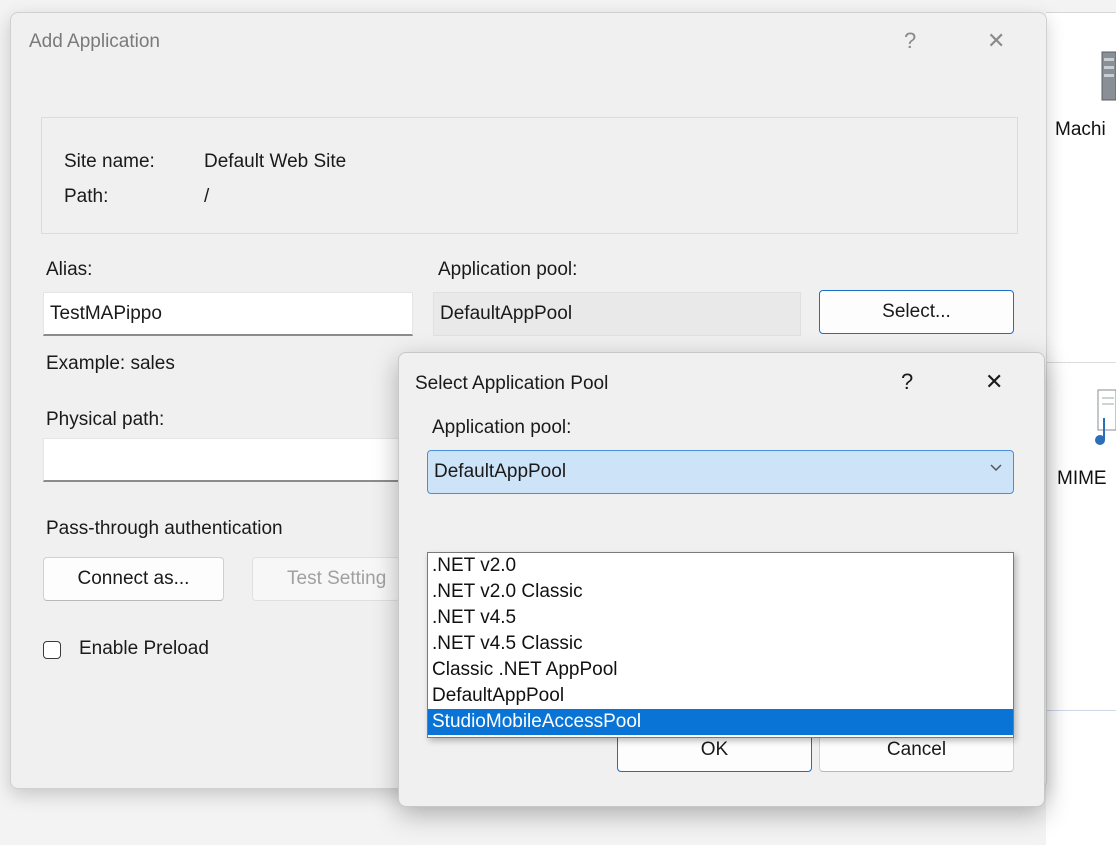 The image size is (1116, 845). I want to click on app-pool-dropdown: DefaultAppPool, so click(720, 472).